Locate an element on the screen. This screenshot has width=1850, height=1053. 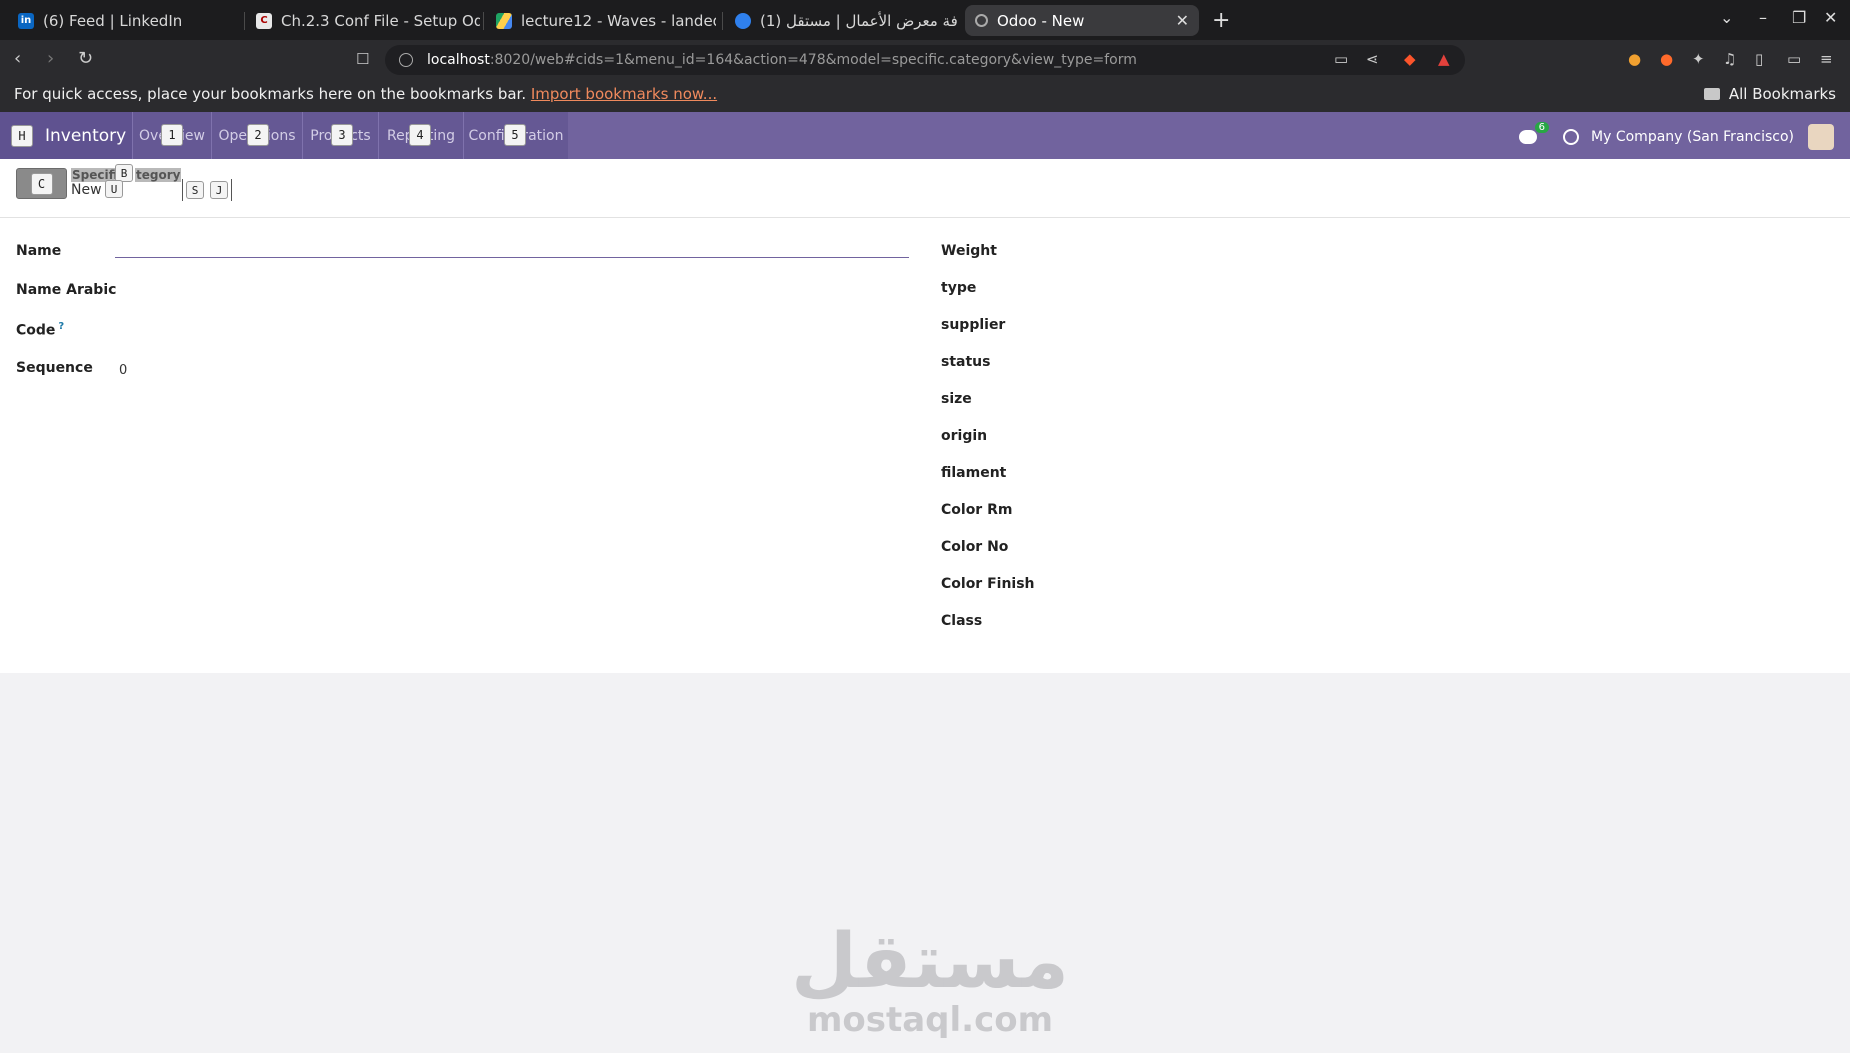
code-label-text: Code is located at coordinates (36, 330).